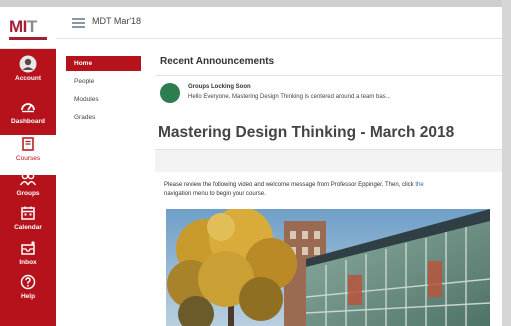 Image resolution: width=511 pixels, height=326 pixels. I want to click on nav-dashboard-label: Dashboard, so click(28, 121).